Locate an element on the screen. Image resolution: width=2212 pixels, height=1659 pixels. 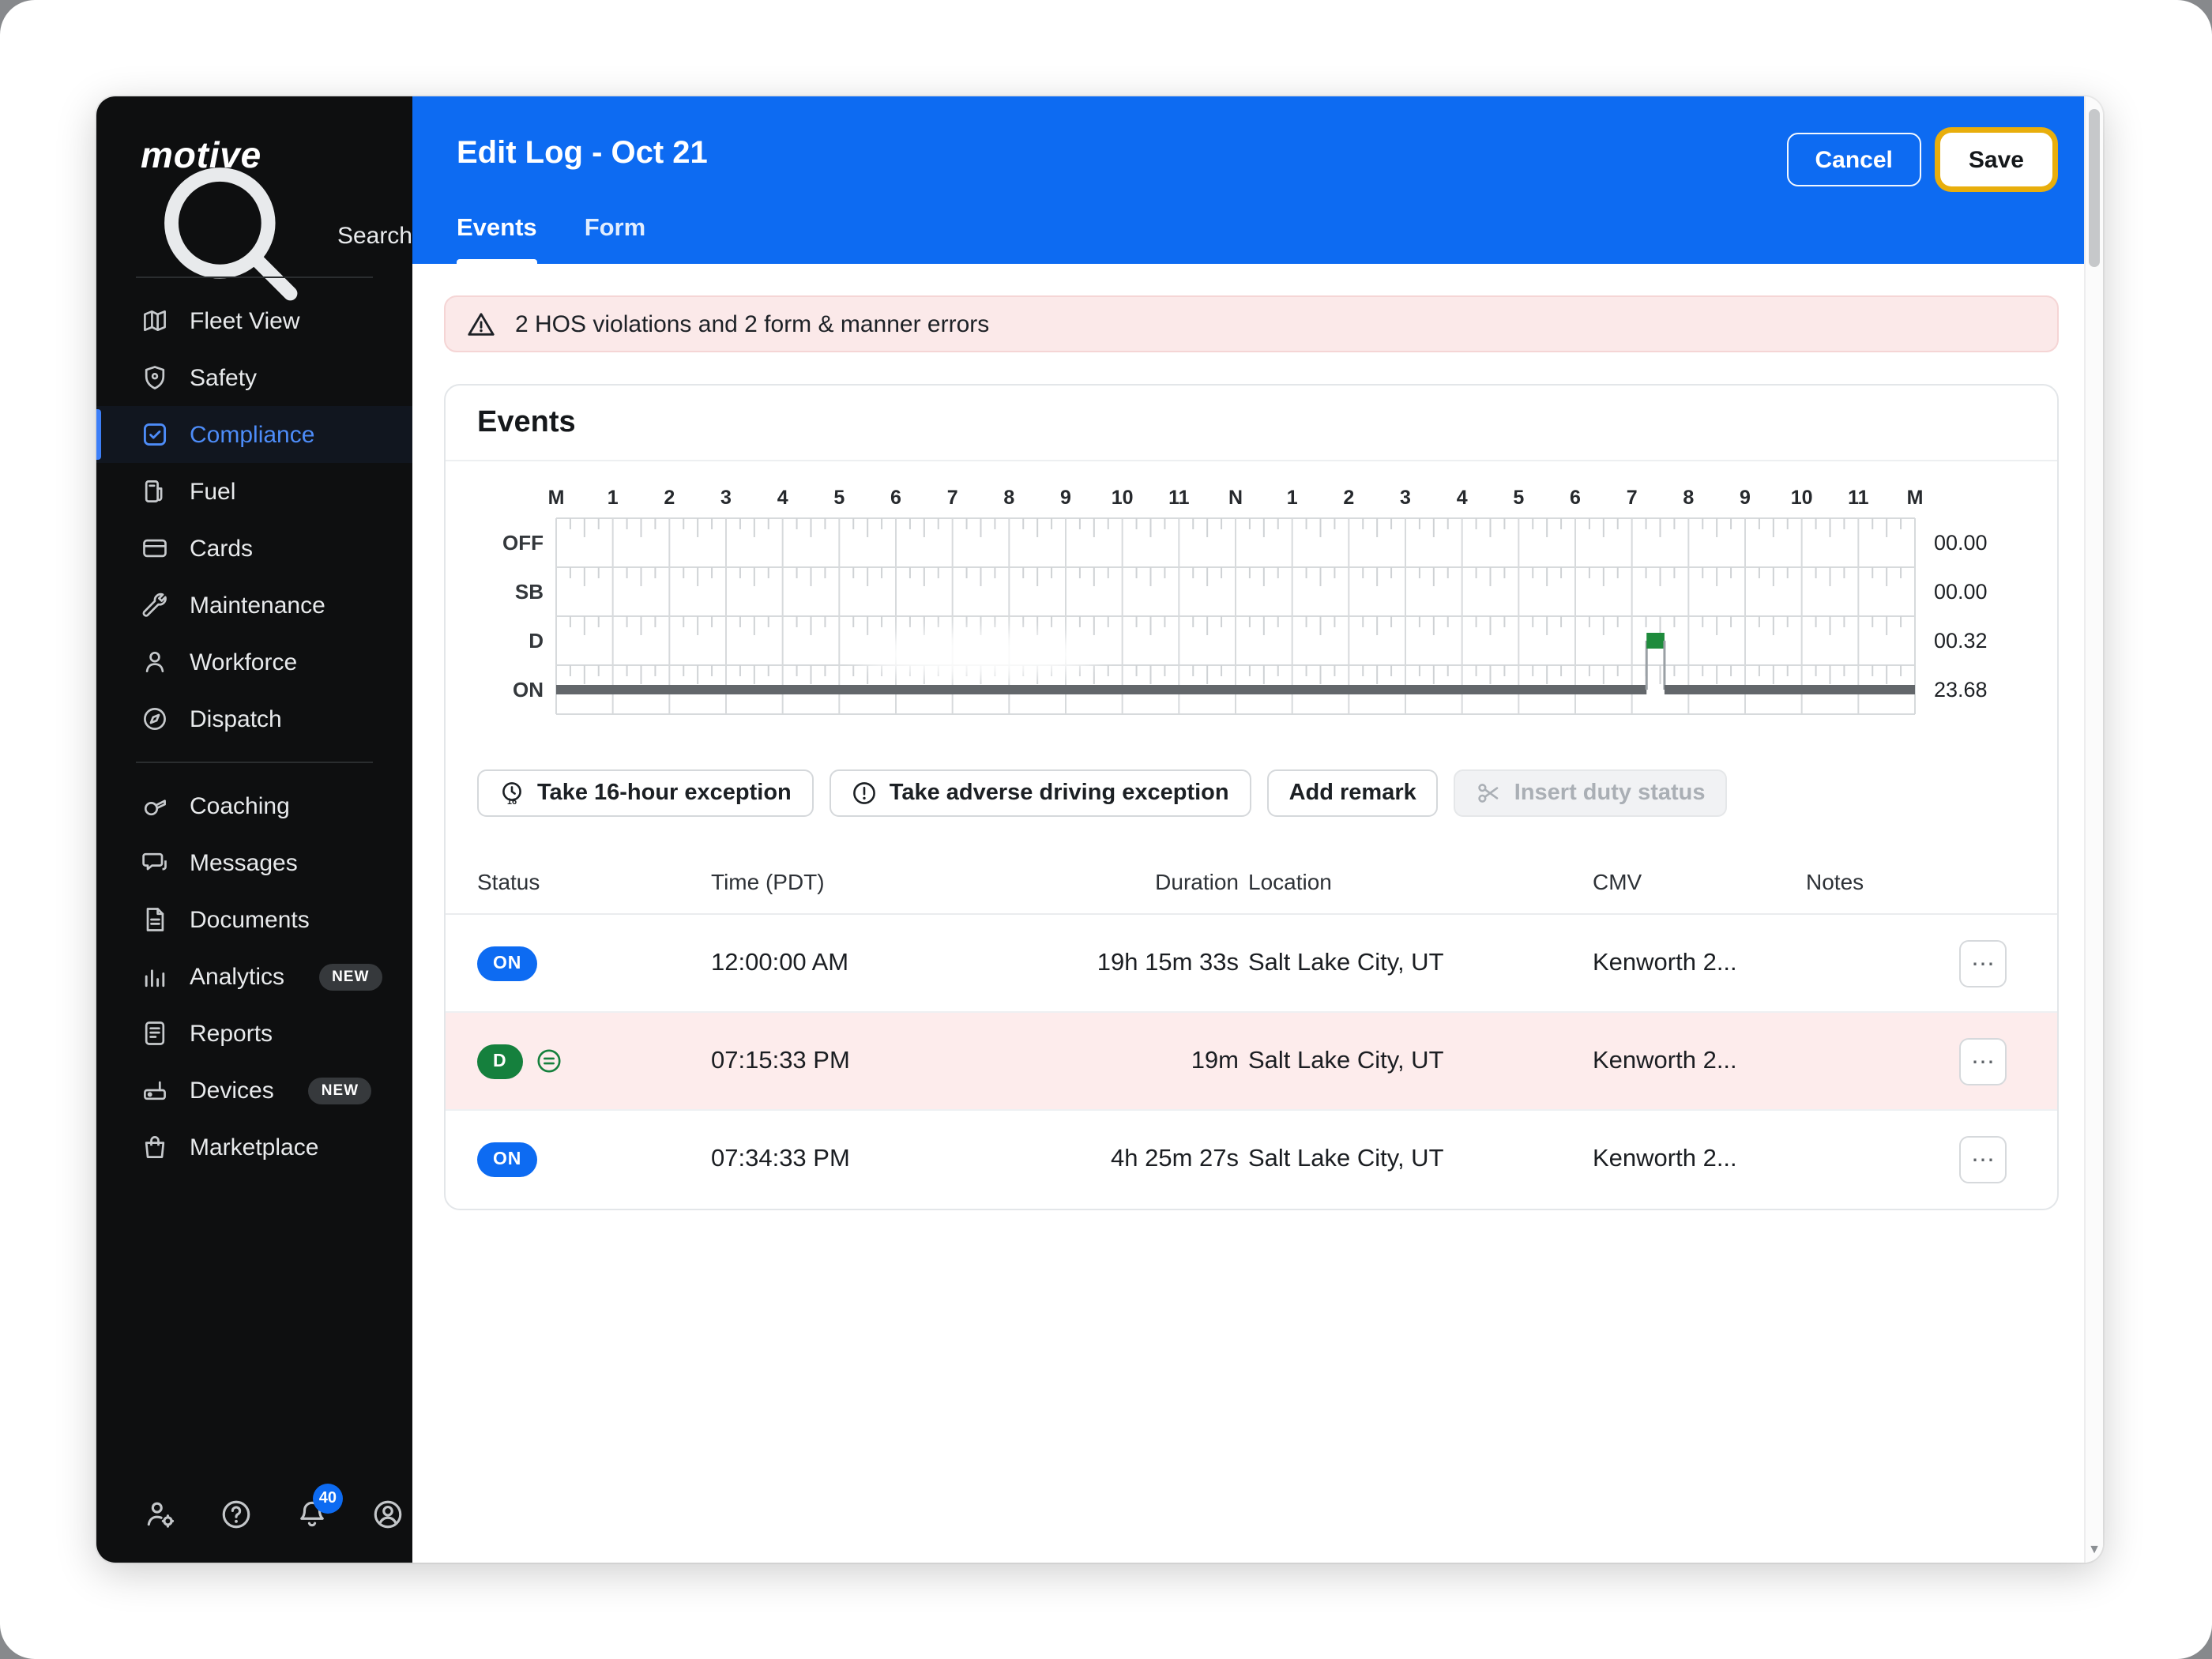
clock-16-icon: 16 is located at coordinates (512, 793).